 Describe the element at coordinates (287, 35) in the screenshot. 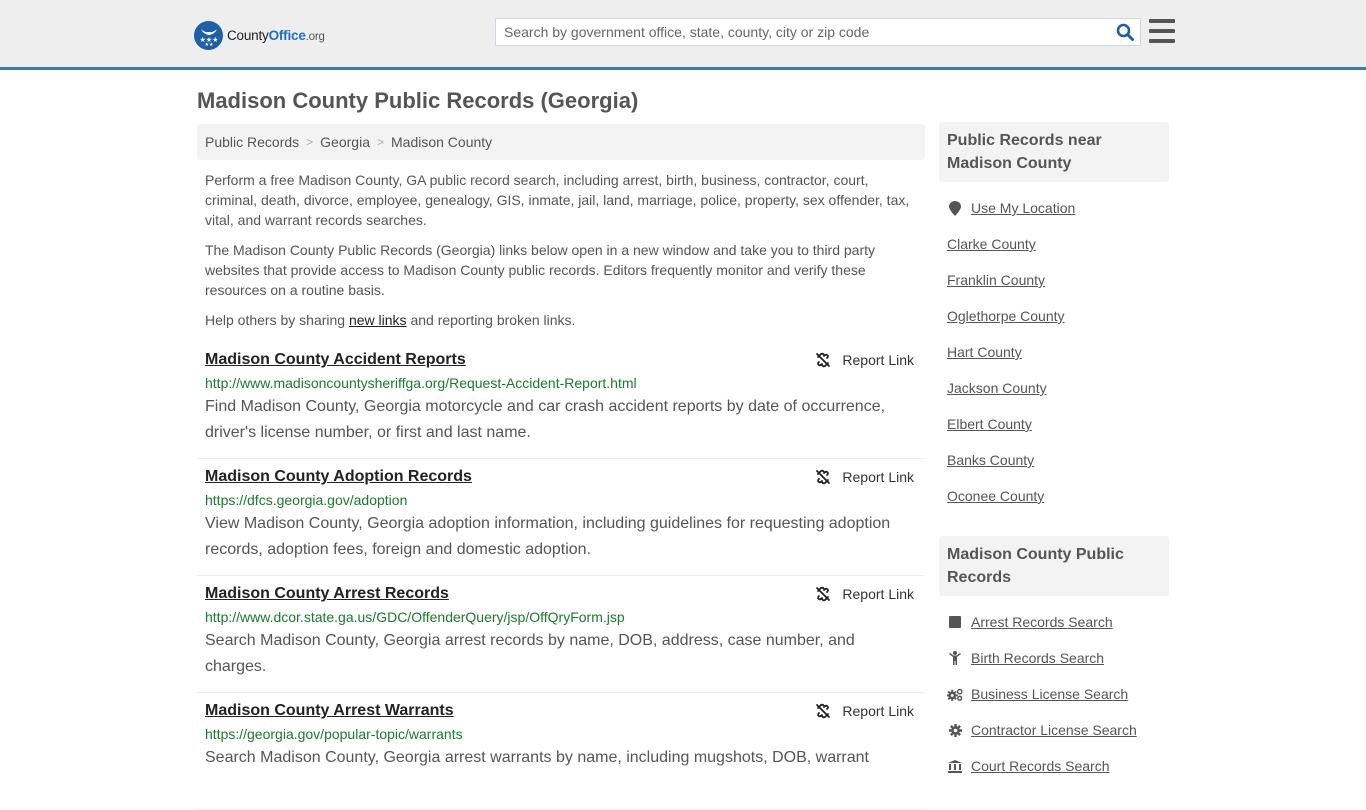

I see `logo-office: Office` at that location.